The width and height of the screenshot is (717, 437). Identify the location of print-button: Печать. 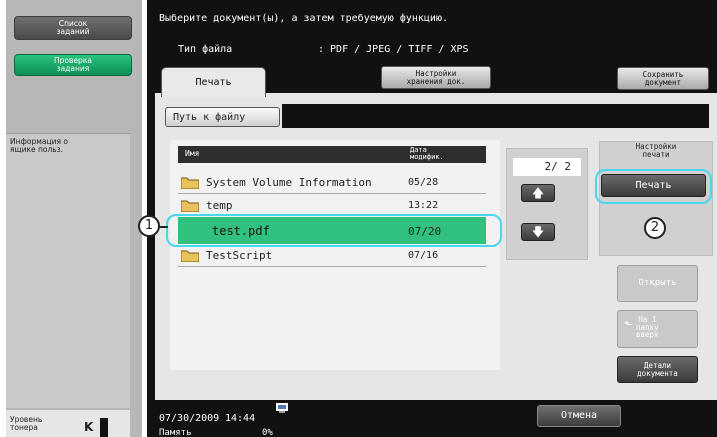
(653, 185).